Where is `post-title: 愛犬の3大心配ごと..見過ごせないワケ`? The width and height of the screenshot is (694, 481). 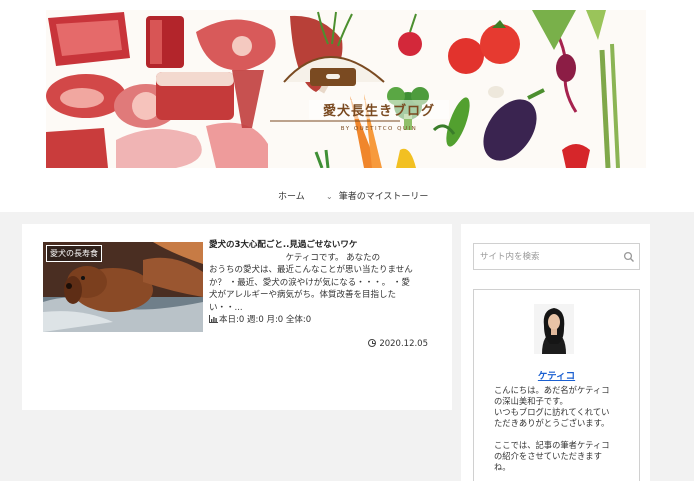
post-title: 愛犬の3大心配ごと..見過ごせないワケ is located at coordinates (324, 245).